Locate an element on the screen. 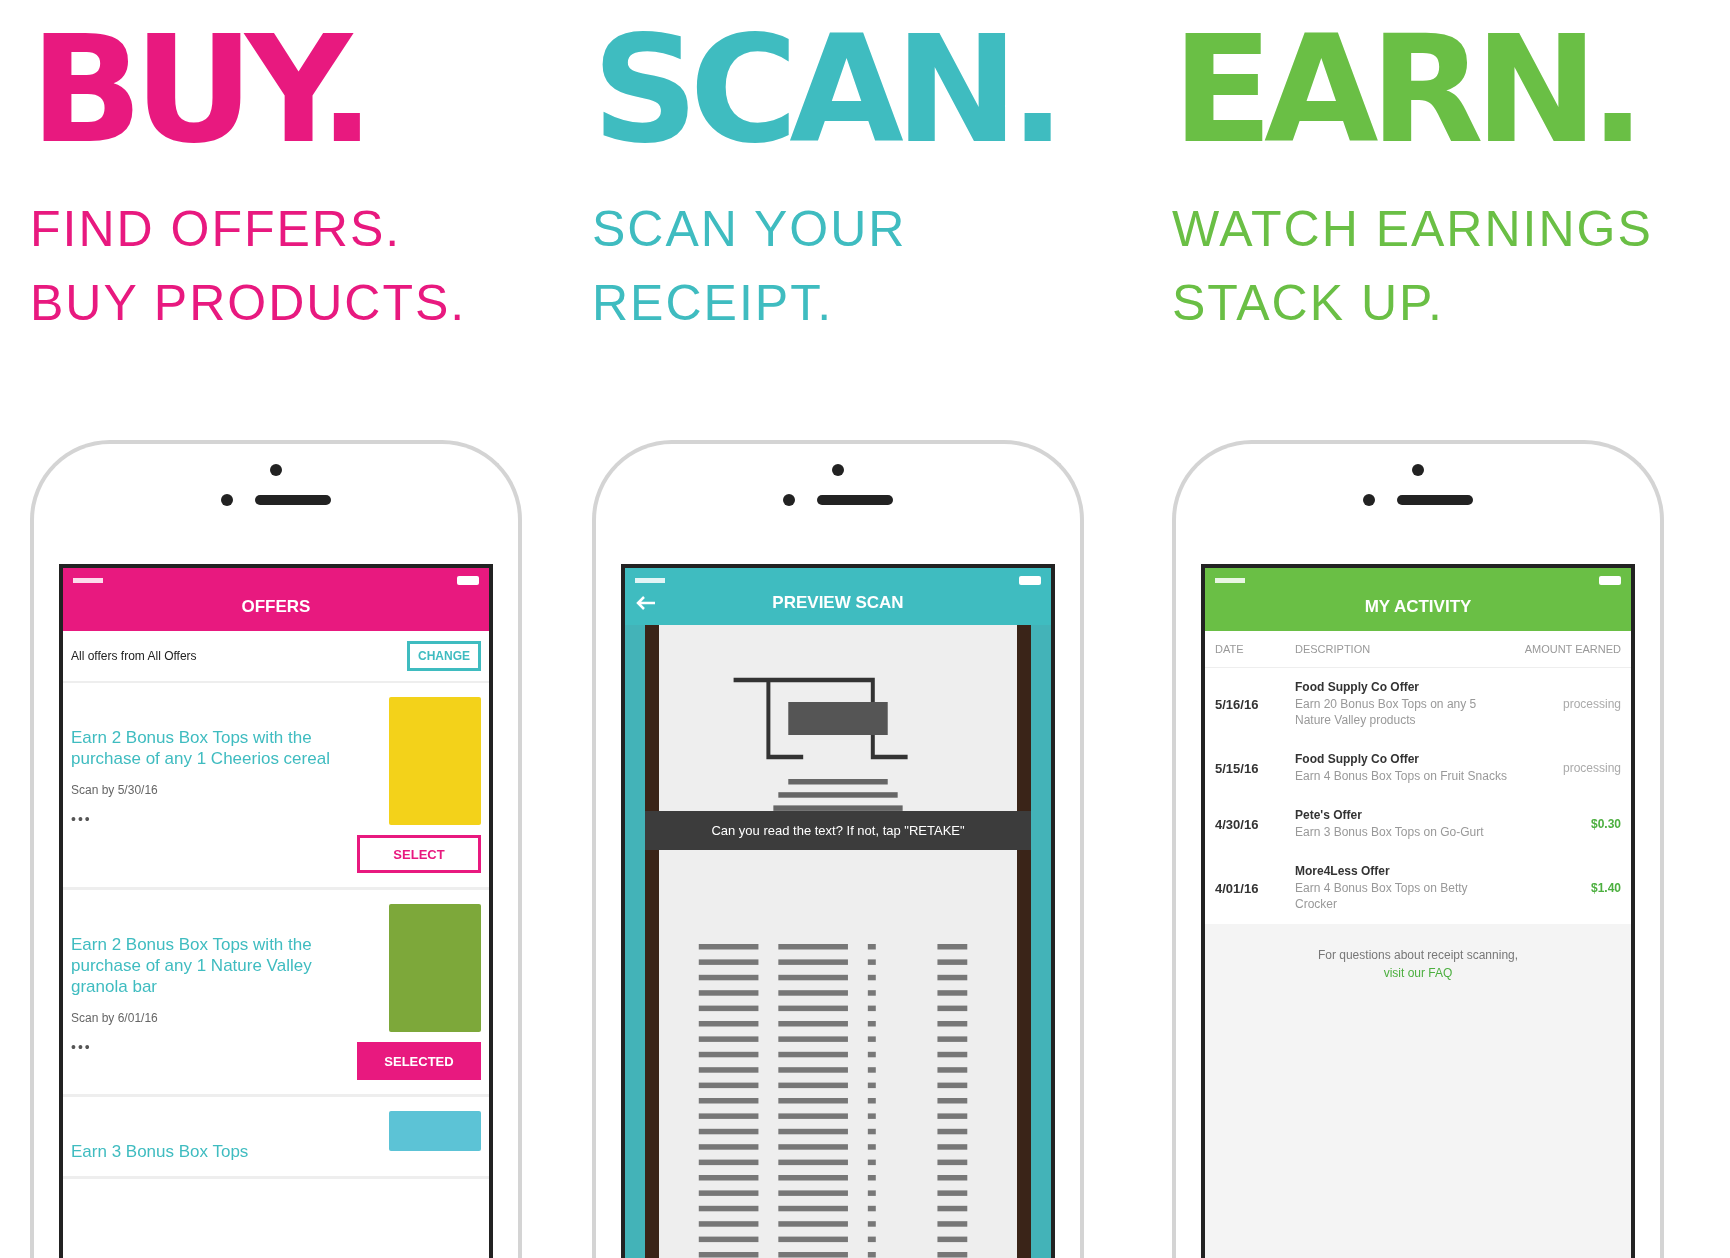 Image resolution: width=1730 pixels, height=1258 pixels. back-arrow-icon is located at coordinates (646, 603).